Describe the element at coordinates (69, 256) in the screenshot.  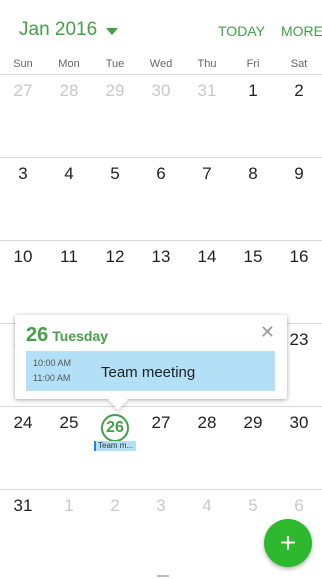
I see `day-number: 11` at that location.